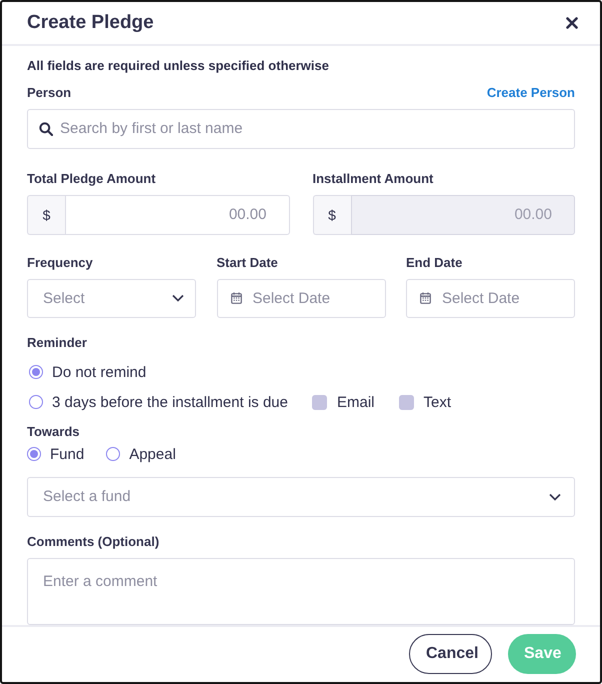 This screenshot has height=684, width=602. I want to click on dropdown: Select, so click(111, 298).